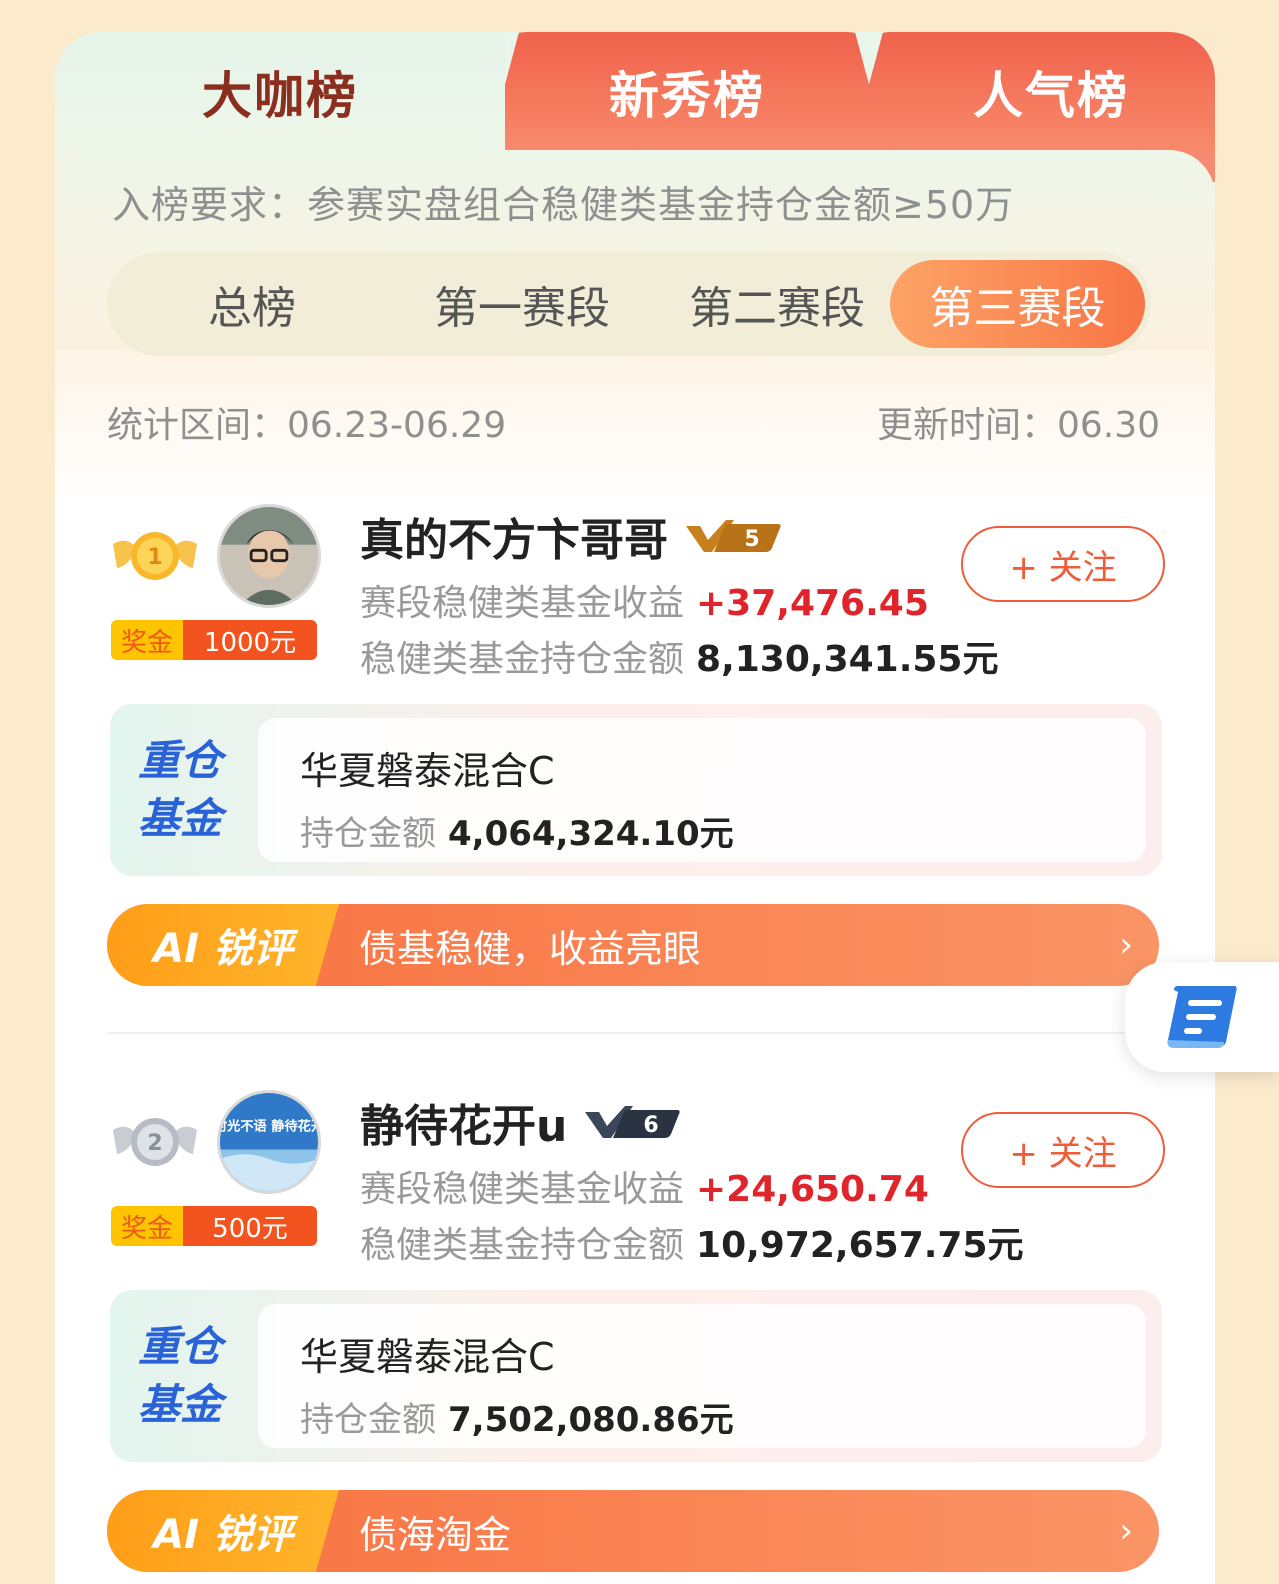  What do you see at coordinates (687, 96) in the screenshot?
I see `tab-label: 新秀榜` at bounding box center [687, 96].